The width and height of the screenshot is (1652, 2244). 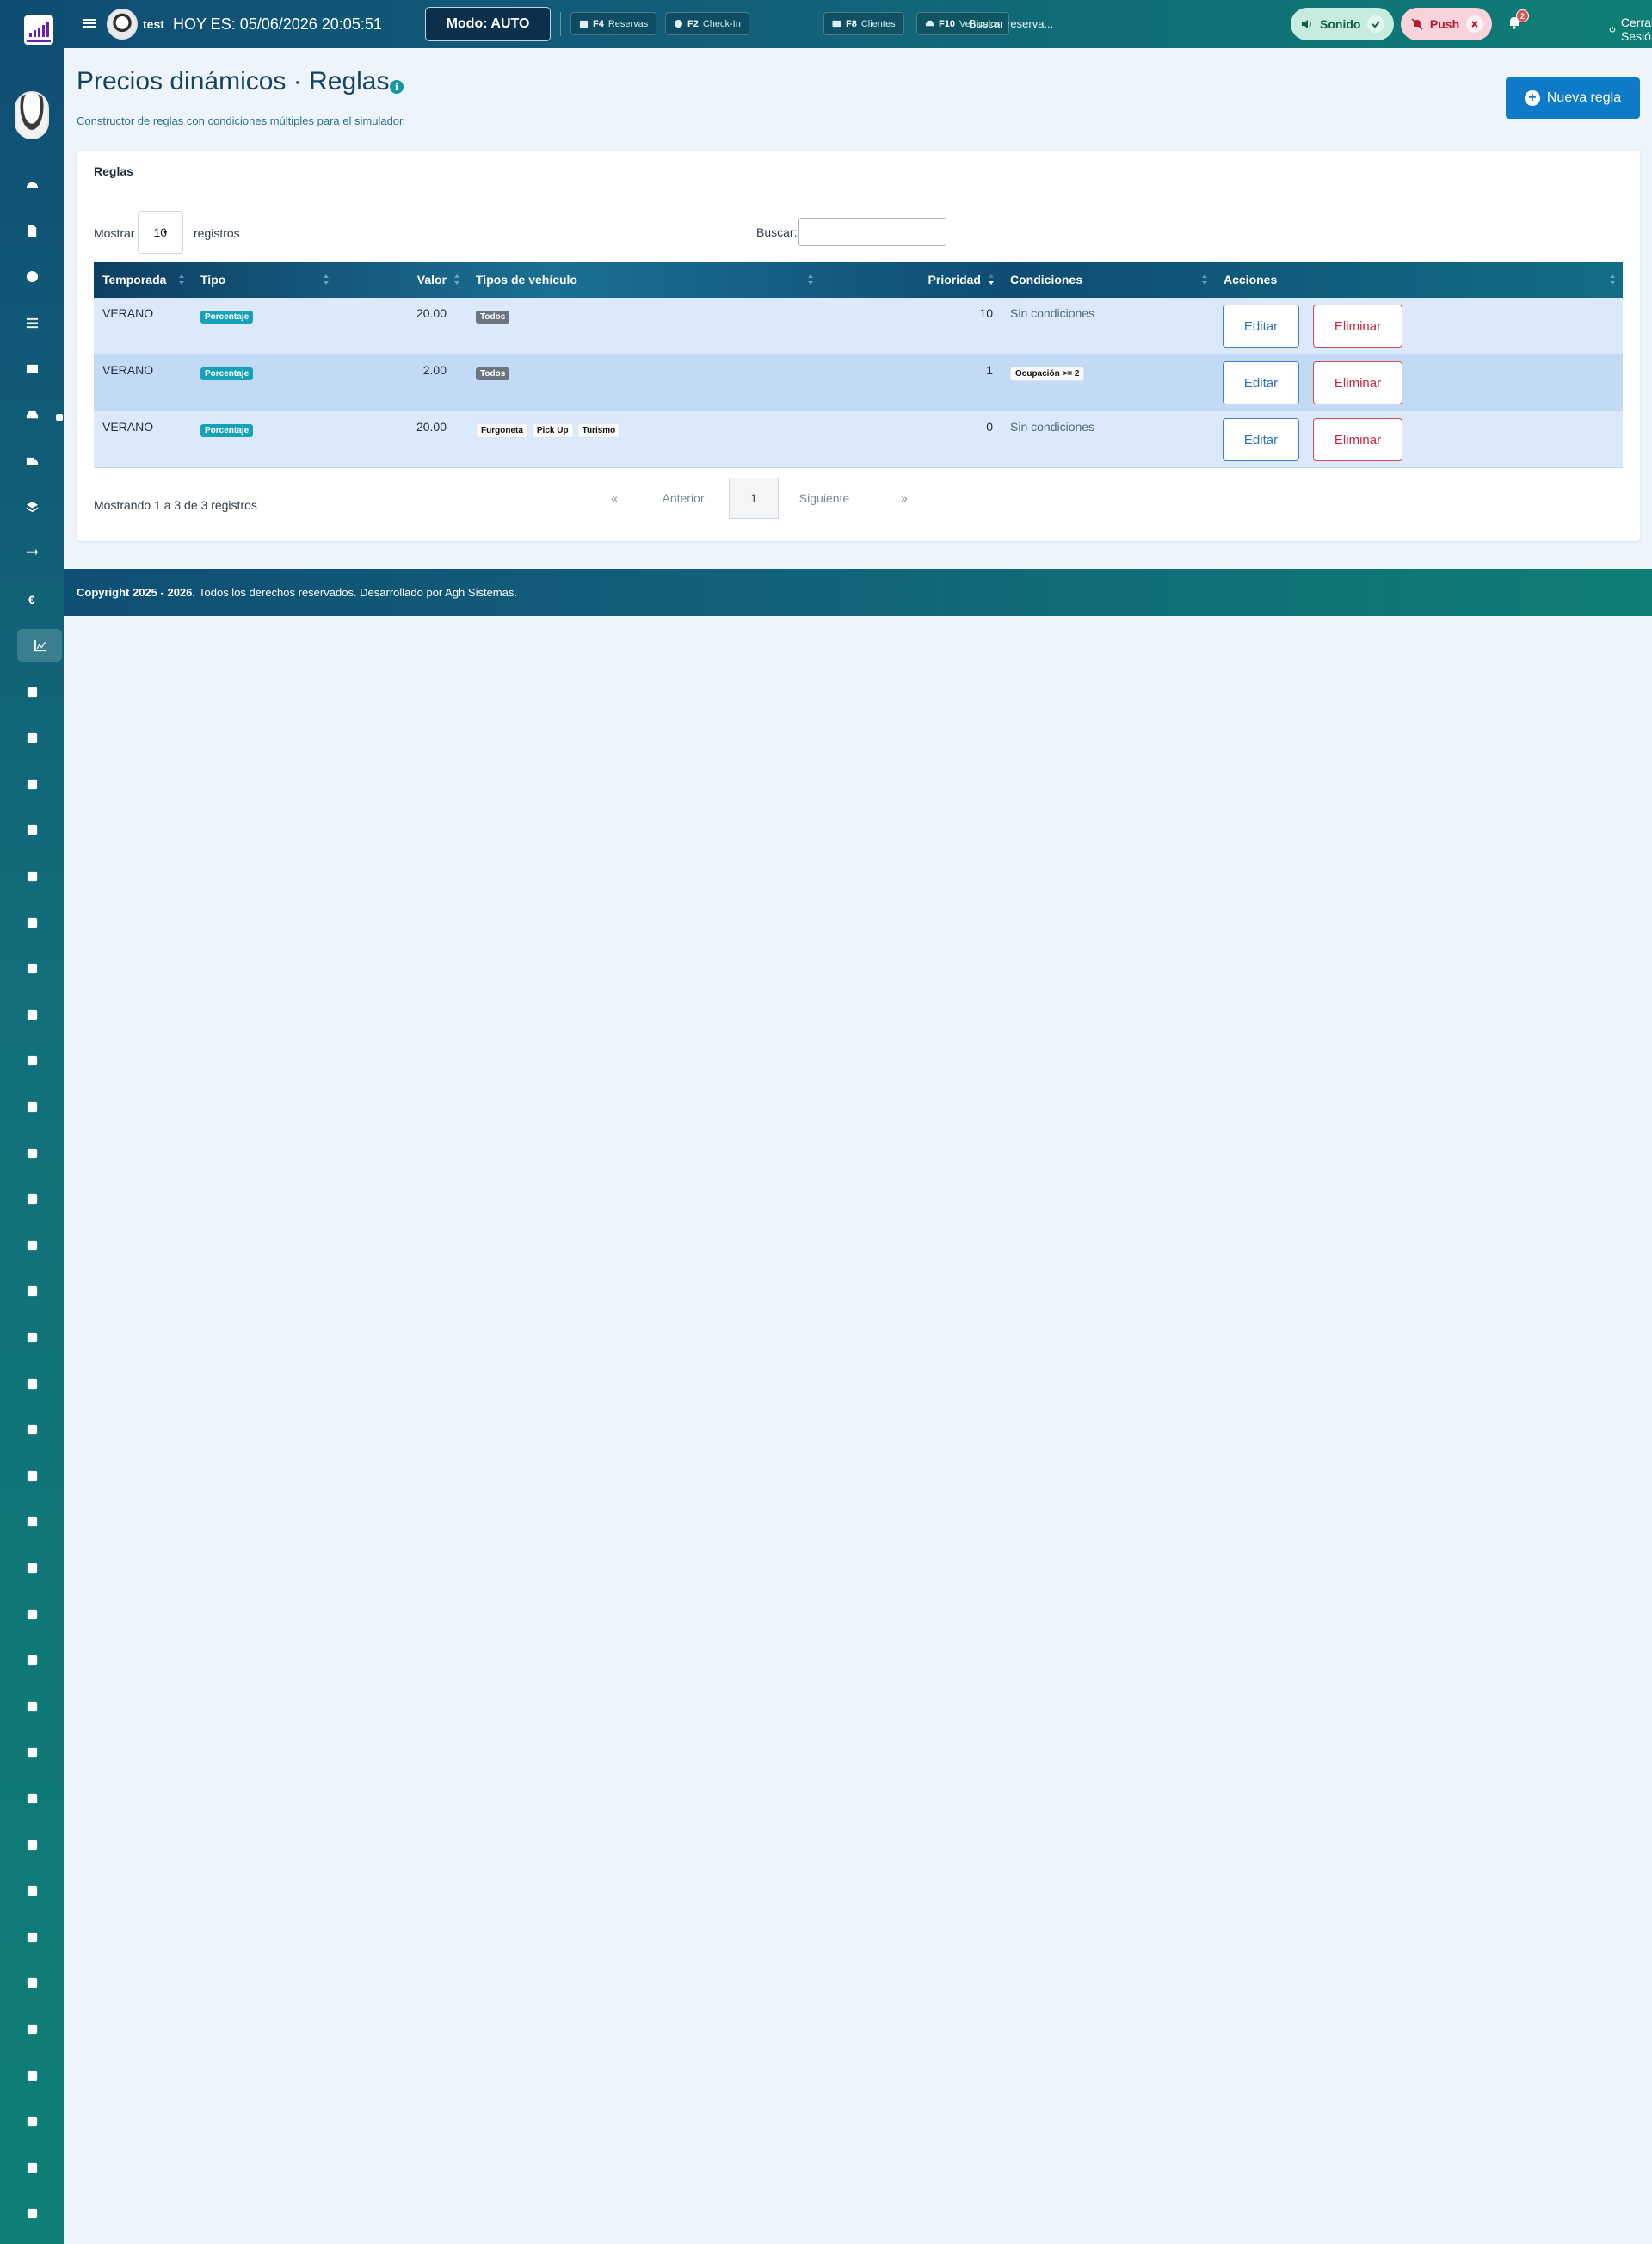 I want to click on invoice-icon, so click(x=31, y=1245).